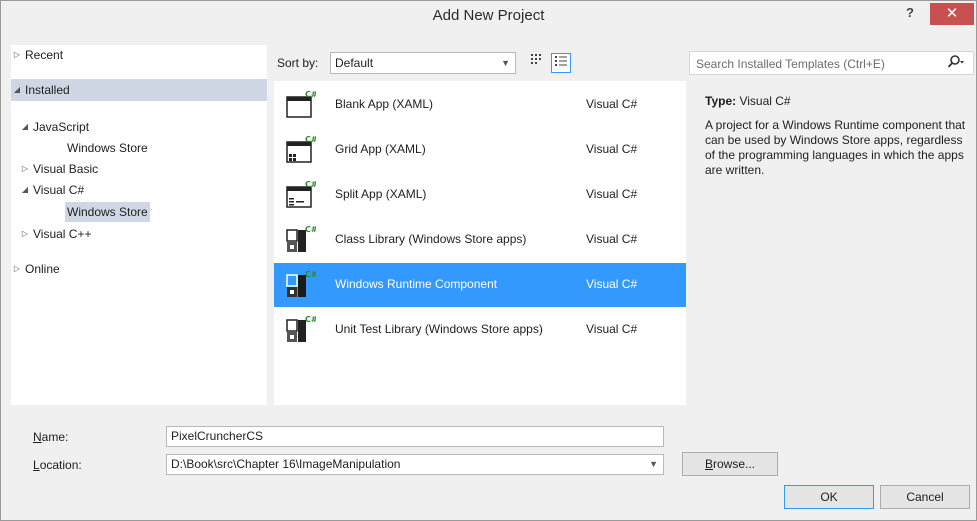 The image size is (977, 521). I want to click on tree-item-label: Visual C++, so click(62, 234).